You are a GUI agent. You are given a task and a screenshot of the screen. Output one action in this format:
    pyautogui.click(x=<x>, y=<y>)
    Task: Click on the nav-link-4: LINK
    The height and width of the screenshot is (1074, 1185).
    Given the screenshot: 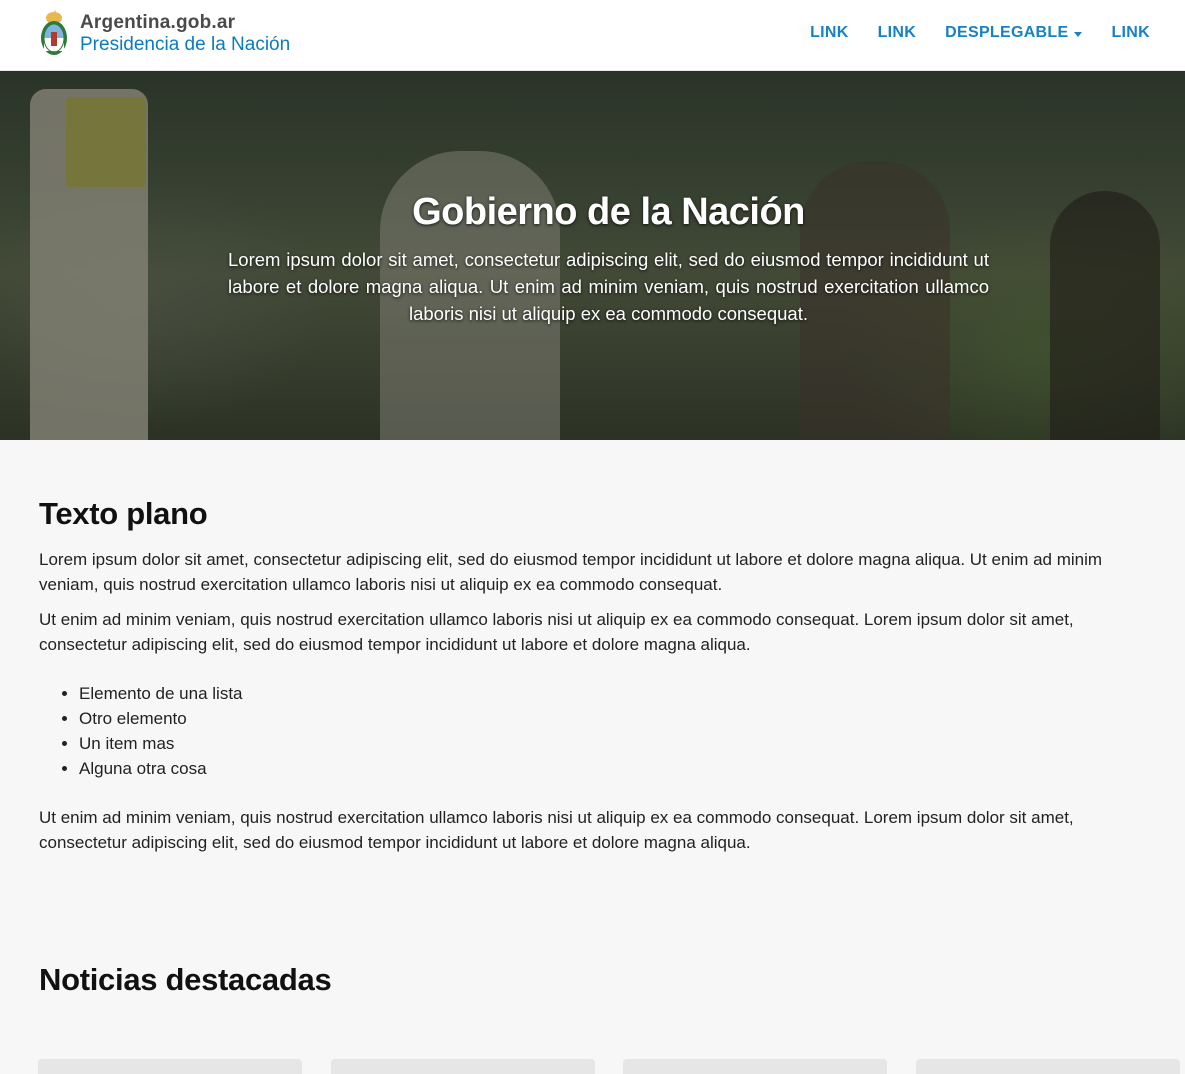 What is the action you would take?
    pyautogui.click(x=1130, y=33)
    